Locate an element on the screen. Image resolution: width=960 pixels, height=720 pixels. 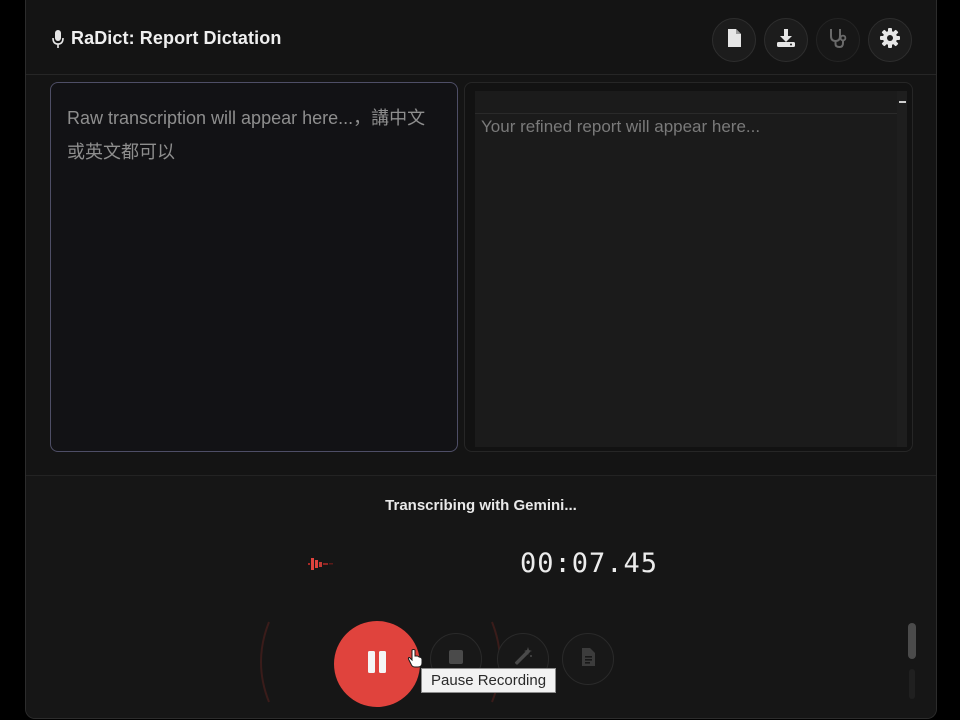
stethoscope-button is located at coordinates (838, 40).